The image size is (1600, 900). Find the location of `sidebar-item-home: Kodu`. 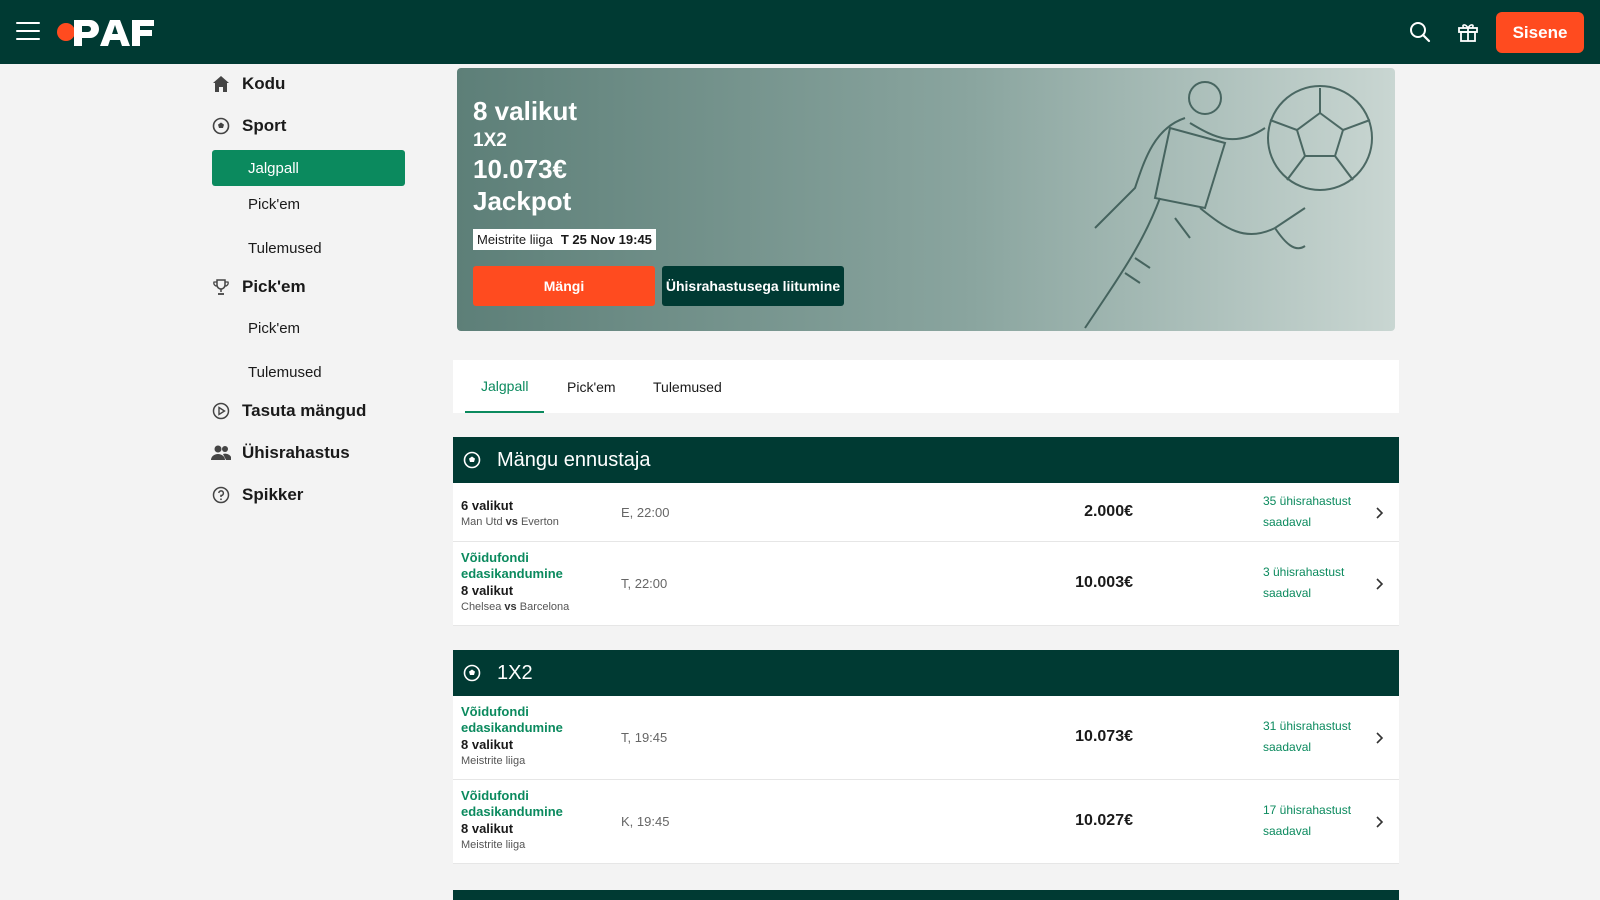

sidebar-item-home: Kodu is located at coordinates (242, 84).